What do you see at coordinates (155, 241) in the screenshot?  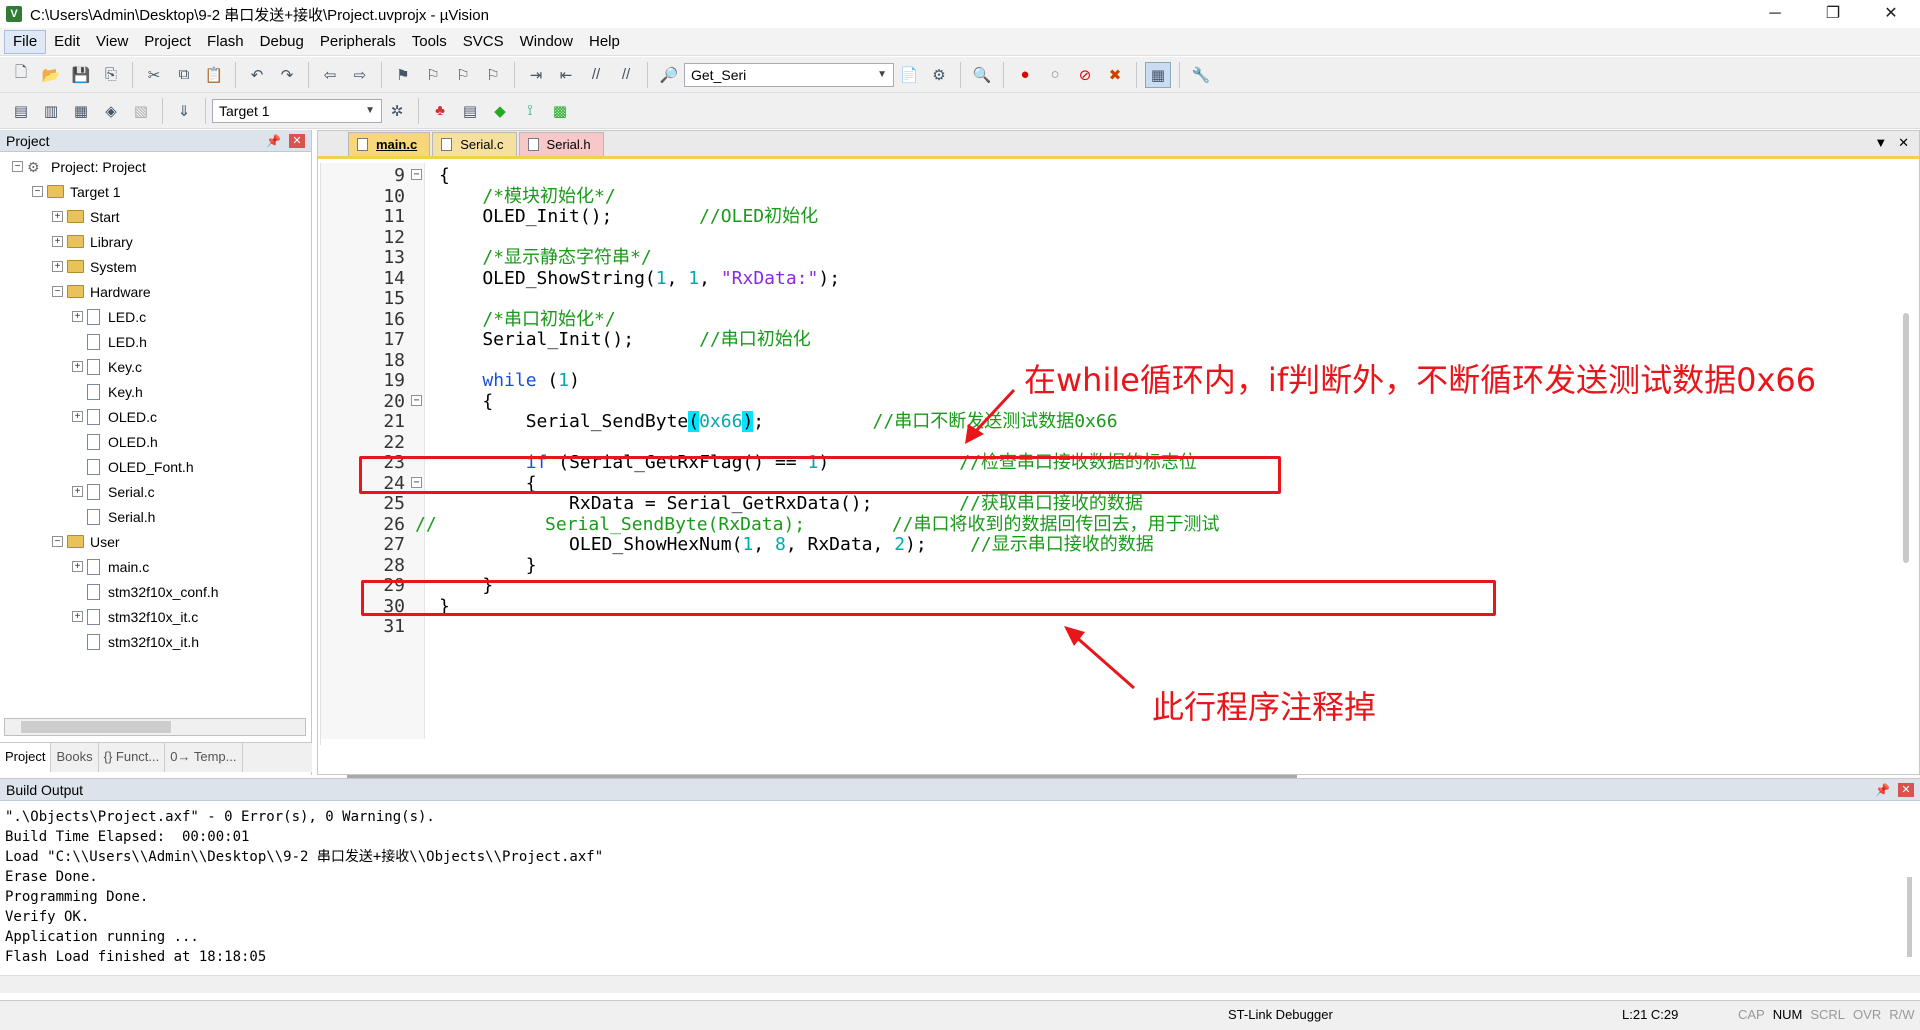 I see `tree-item: + Library` at bounding box center [155, 241].